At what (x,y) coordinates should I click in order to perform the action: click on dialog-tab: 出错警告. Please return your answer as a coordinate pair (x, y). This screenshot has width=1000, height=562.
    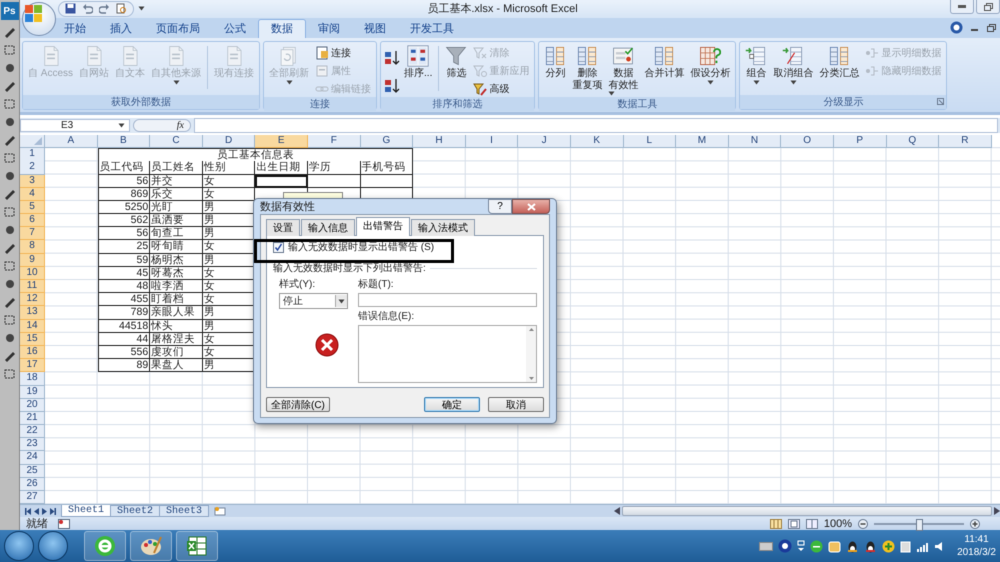
    Looking at the image, I should click on (383, 226).